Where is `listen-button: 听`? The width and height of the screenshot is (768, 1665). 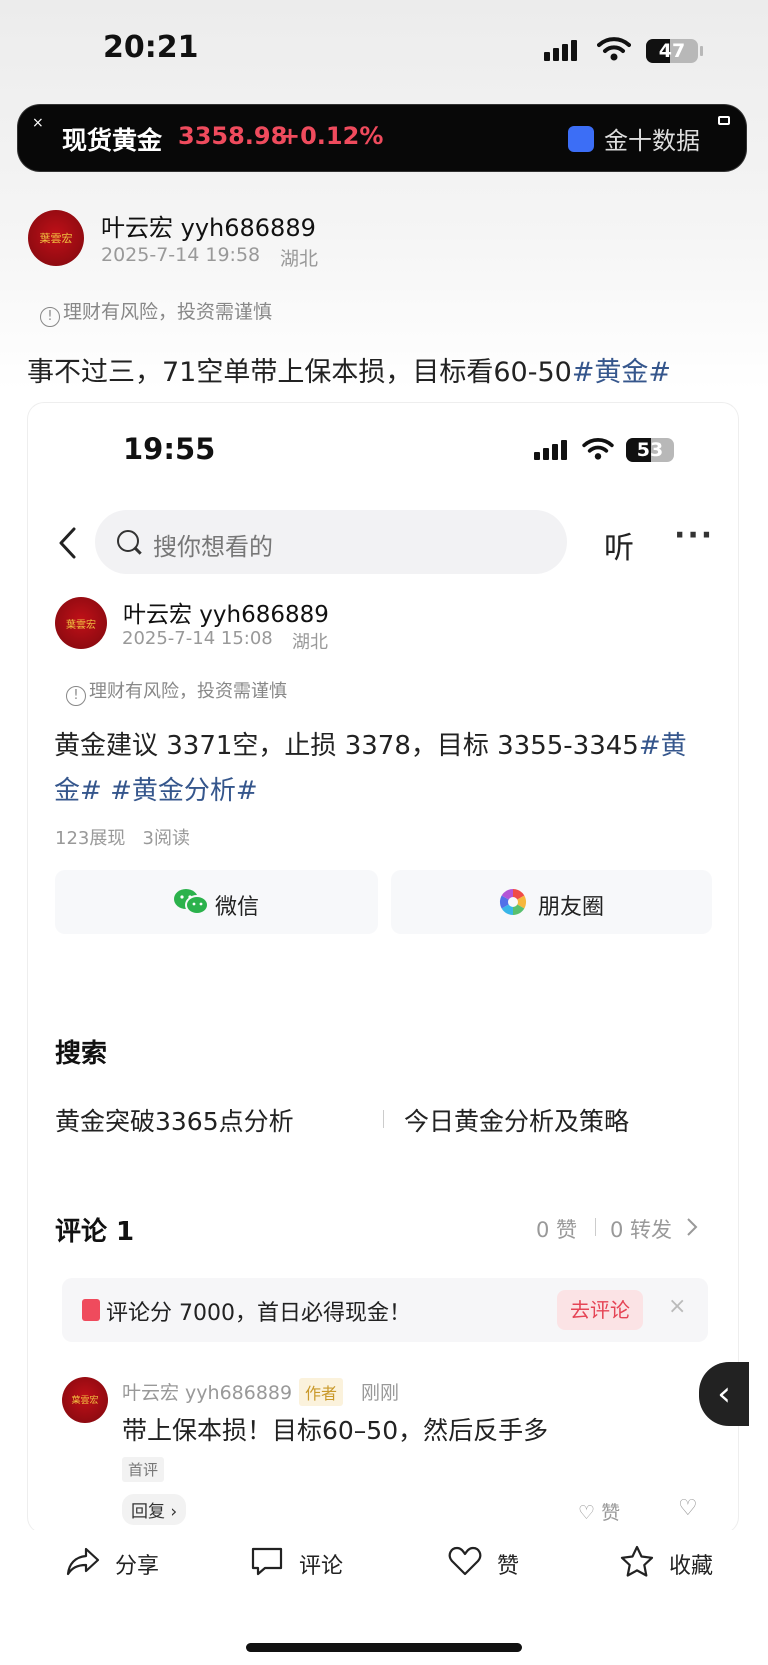 listen-button: 听 is located at coordinates (619, 545).